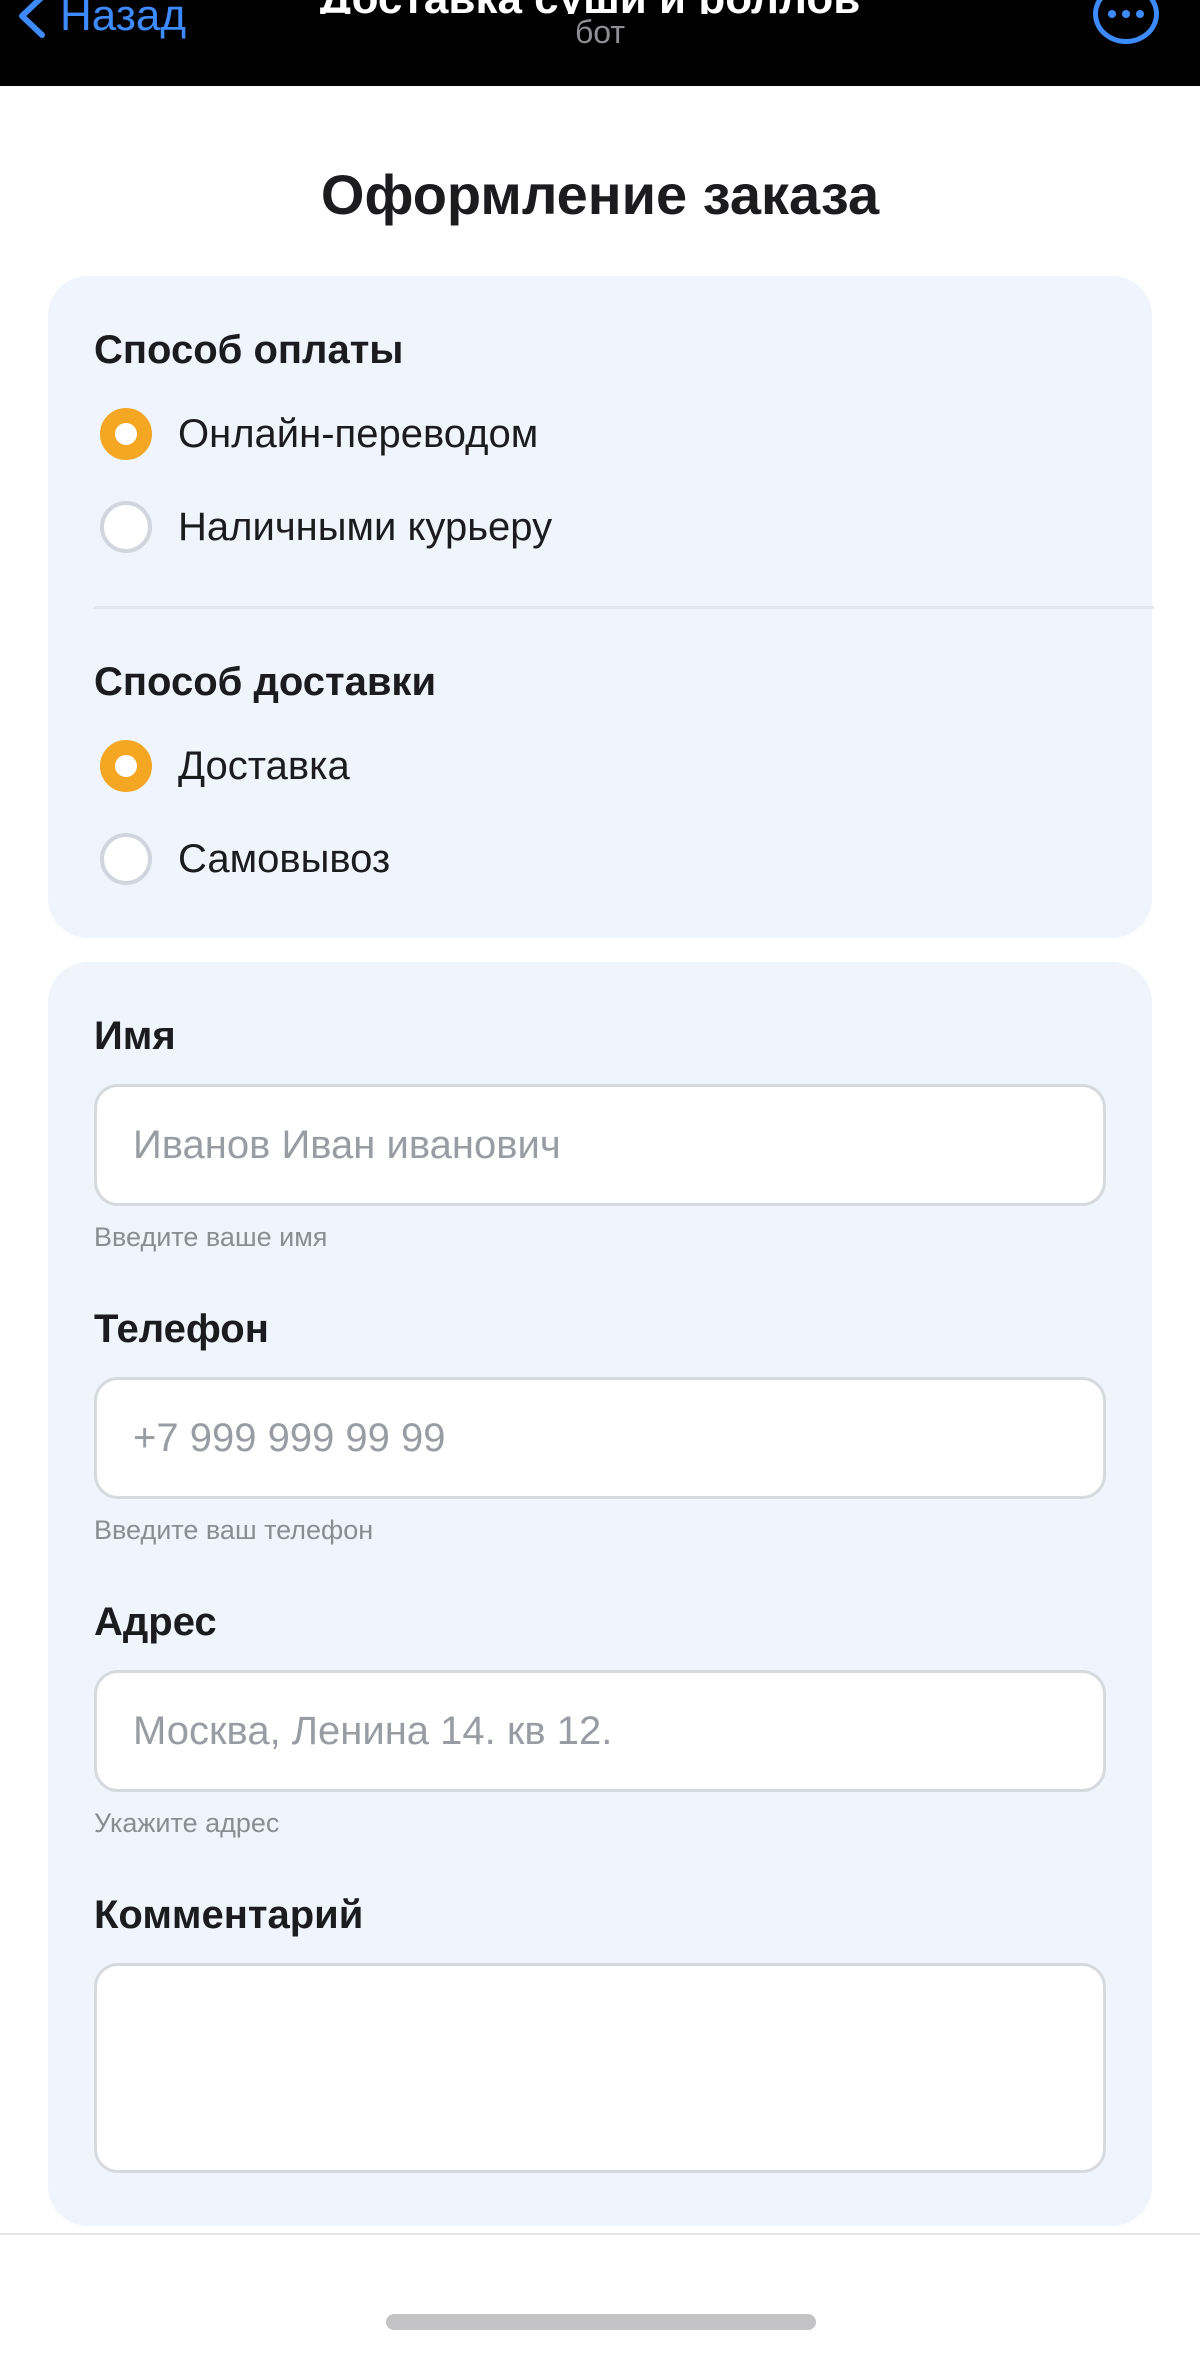 This screenshot has width=1200, height=2355. Describe the element at coordinates (123, 20) in the screenshot. I see `back-button-label: Назад` at that location.